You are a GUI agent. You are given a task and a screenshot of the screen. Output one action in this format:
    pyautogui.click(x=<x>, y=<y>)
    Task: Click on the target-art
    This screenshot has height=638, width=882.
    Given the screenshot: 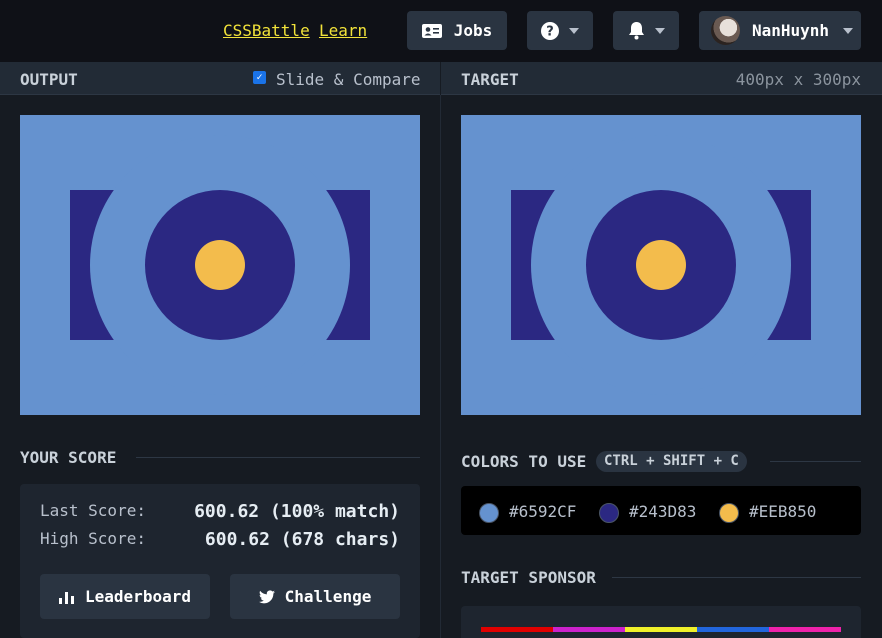 What is the action you would take?
    pyautogui.click(x=661, y=265)
    